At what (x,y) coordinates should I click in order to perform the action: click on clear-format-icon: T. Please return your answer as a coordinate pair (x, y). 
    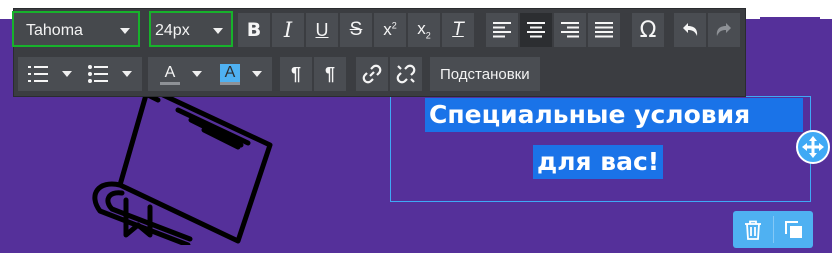
    Looking at the image, I should click on (458, 29).